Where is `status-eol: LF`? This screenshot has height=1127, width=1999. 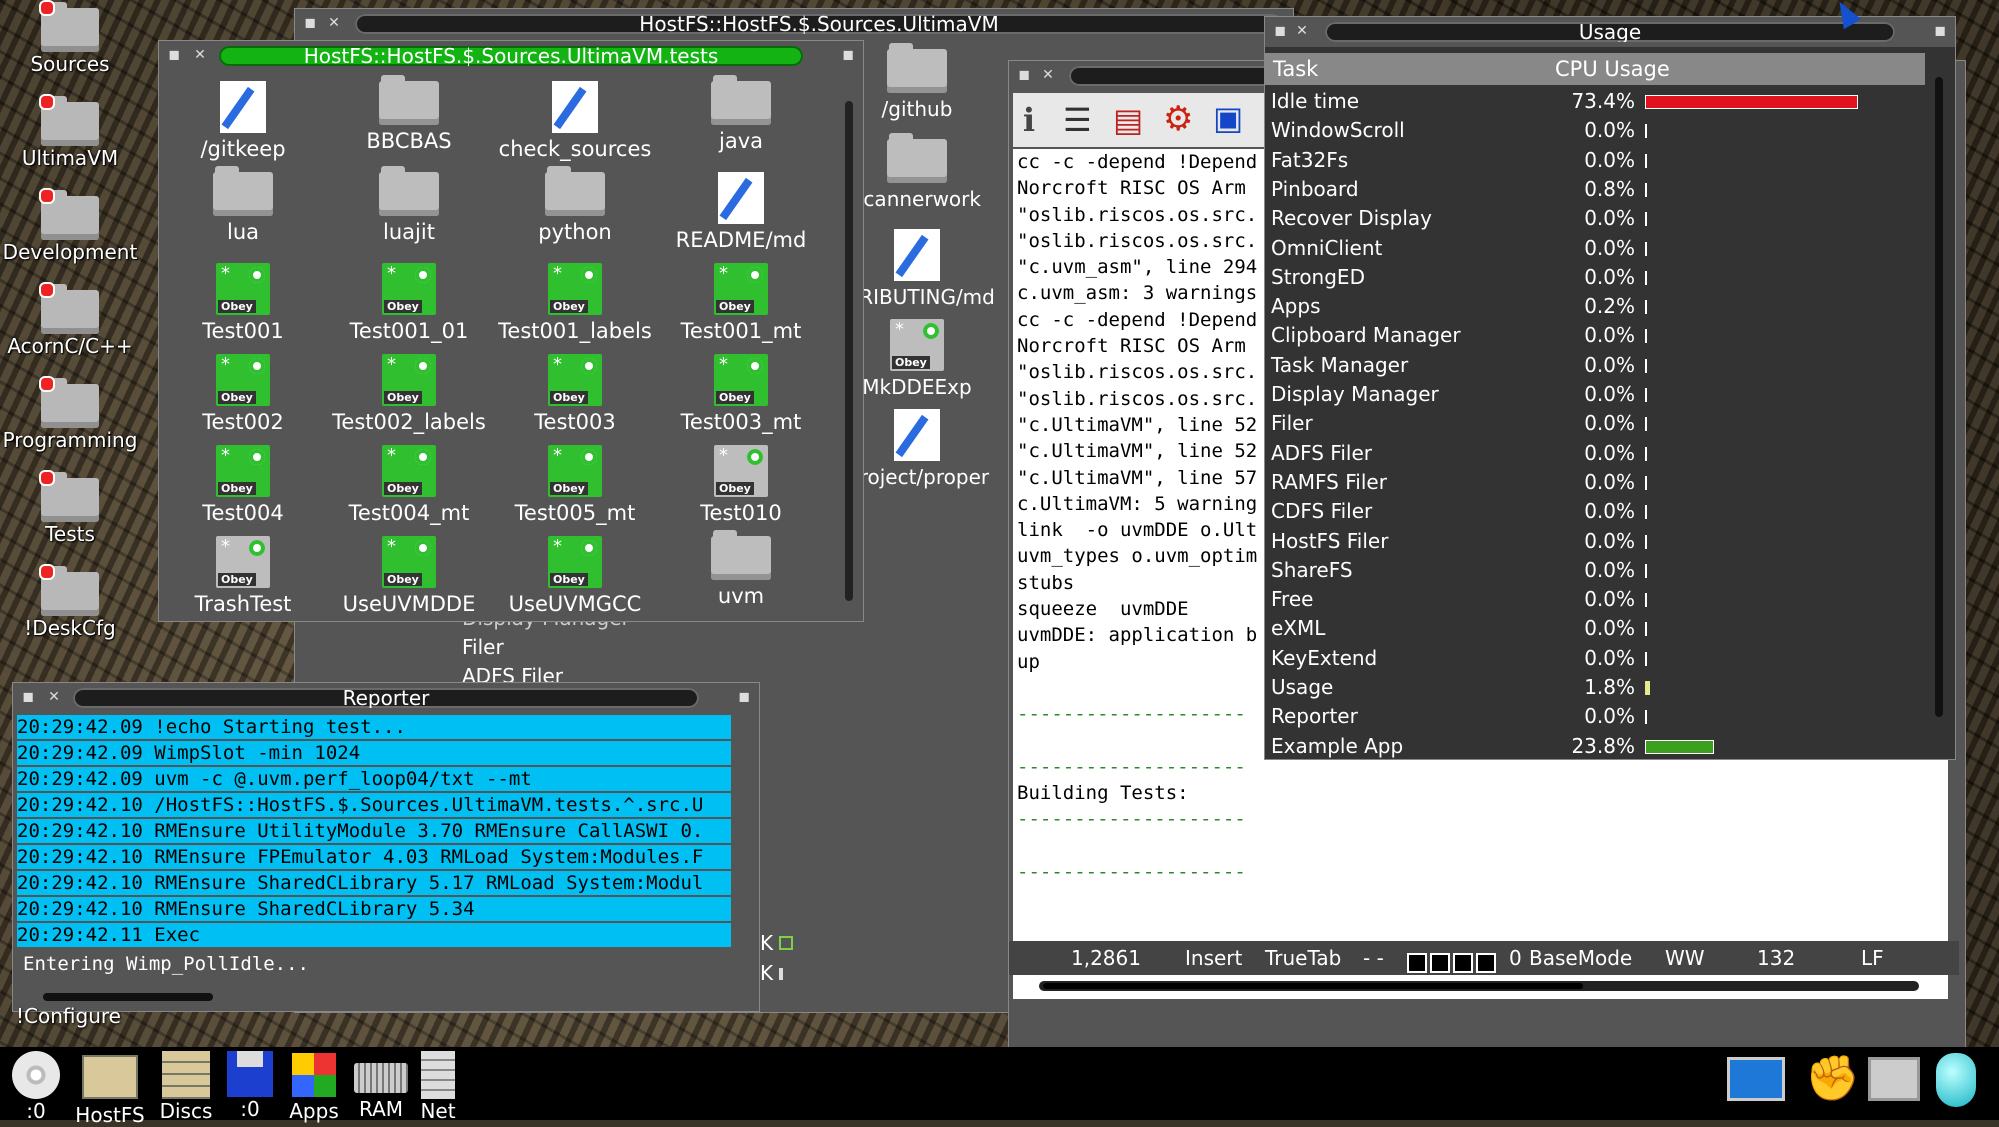
status-eol: LF is located at coordinates (1872, 958).